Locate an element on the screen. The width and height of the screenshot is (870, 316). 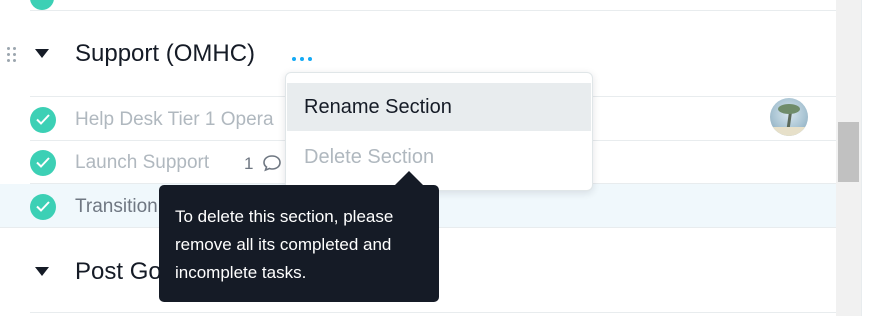
task-name: Transition is located at coordinates (116, 207).